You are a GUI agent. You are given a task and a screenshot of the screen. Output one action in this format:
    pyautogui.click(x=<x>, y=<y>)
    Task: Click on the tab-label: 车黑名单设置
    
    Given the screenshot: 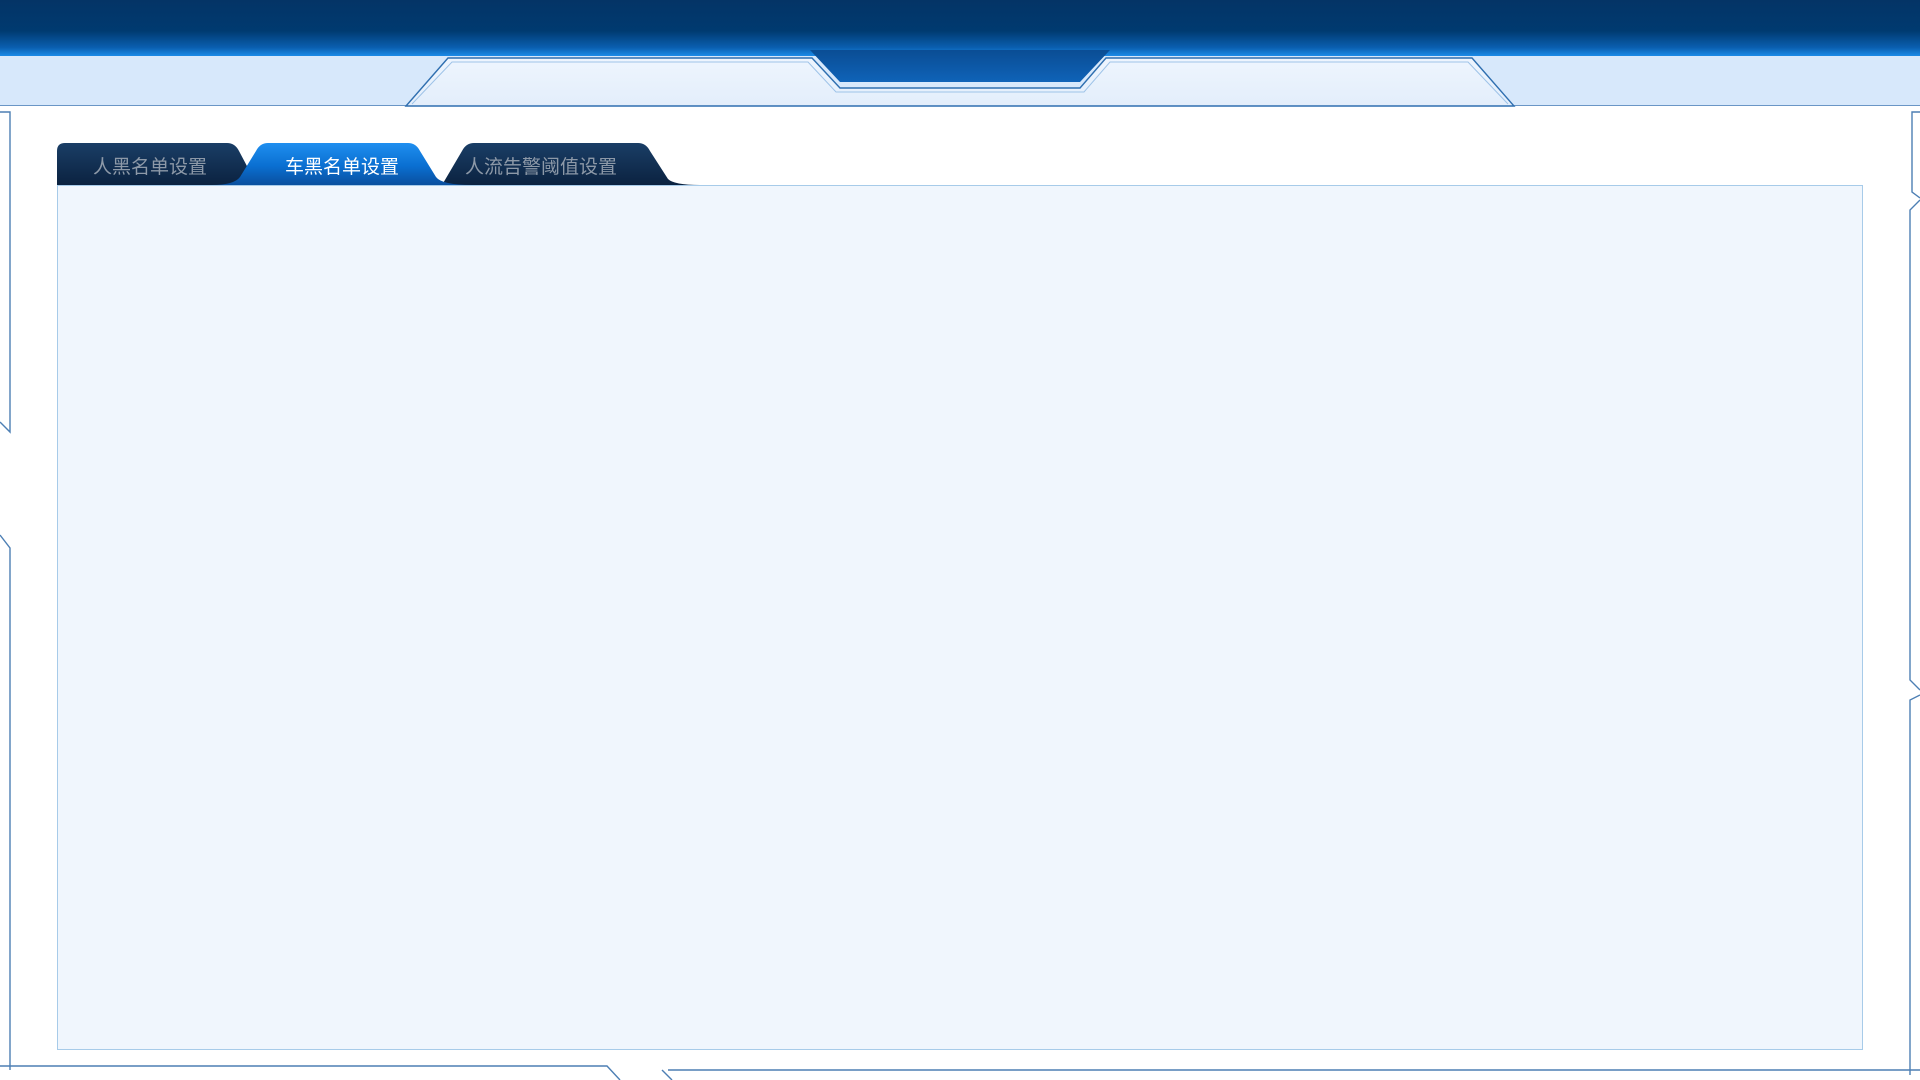 What is the action you would take?
    pyautogui.click(x=341, y=166)
    